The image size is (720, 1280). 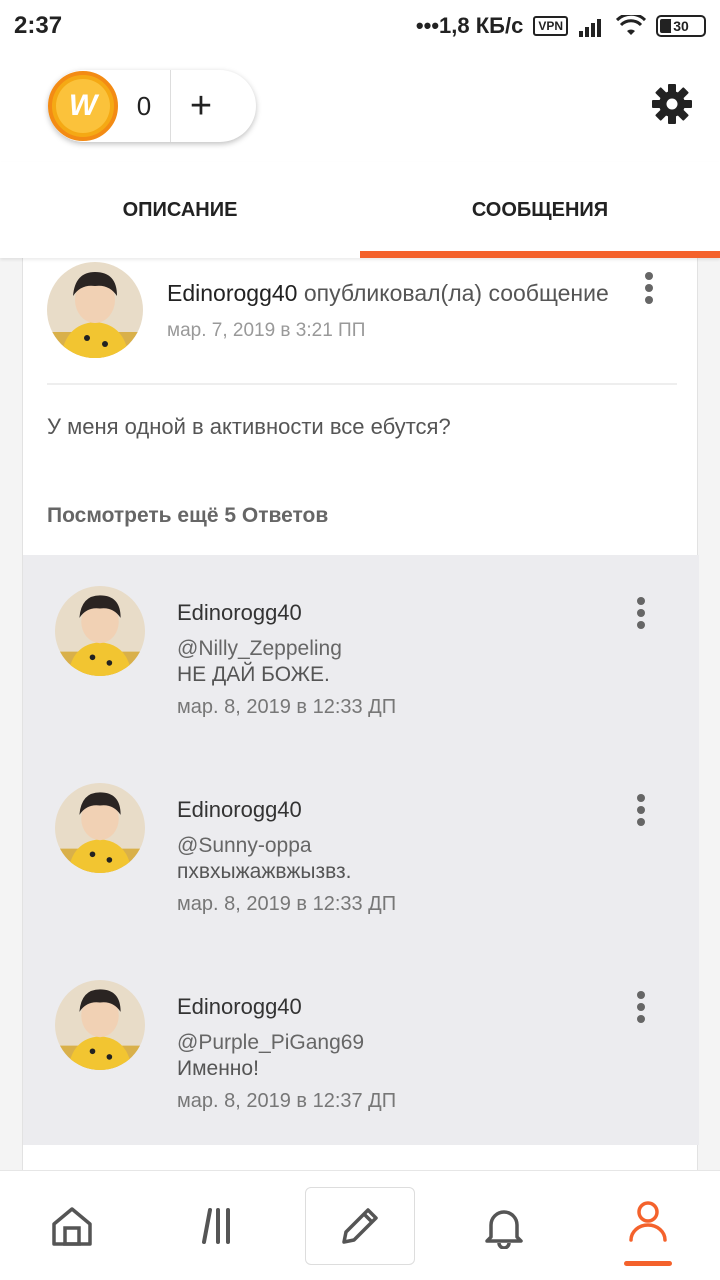 I want to click on post-body: У меня одной в активности все ебутся?, so click(x=249, y=426).